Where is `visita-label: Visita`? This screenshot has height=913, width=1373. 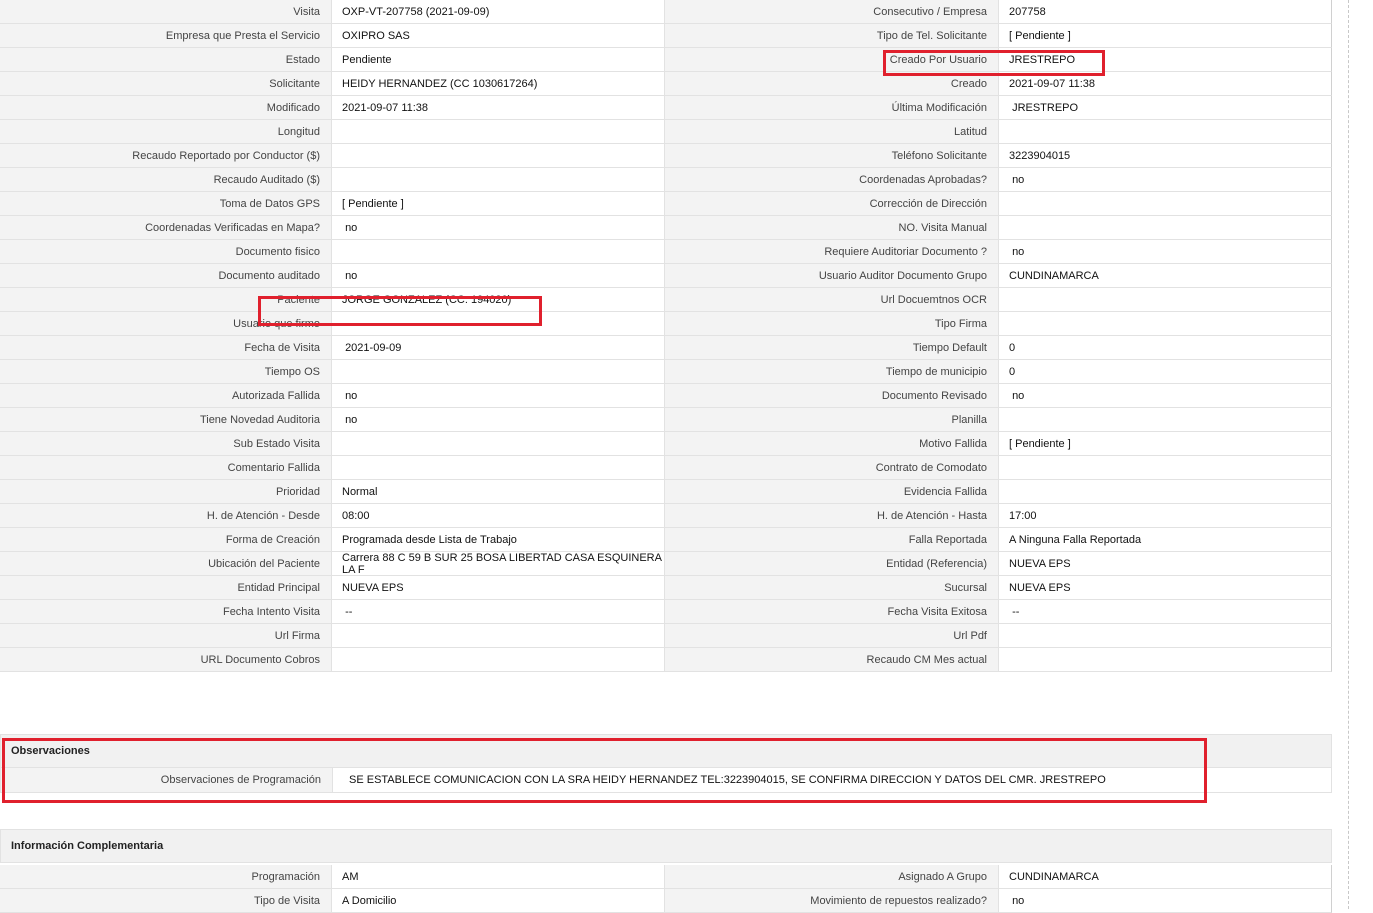
visita-label: Visita is located at coordinates (166, 12).